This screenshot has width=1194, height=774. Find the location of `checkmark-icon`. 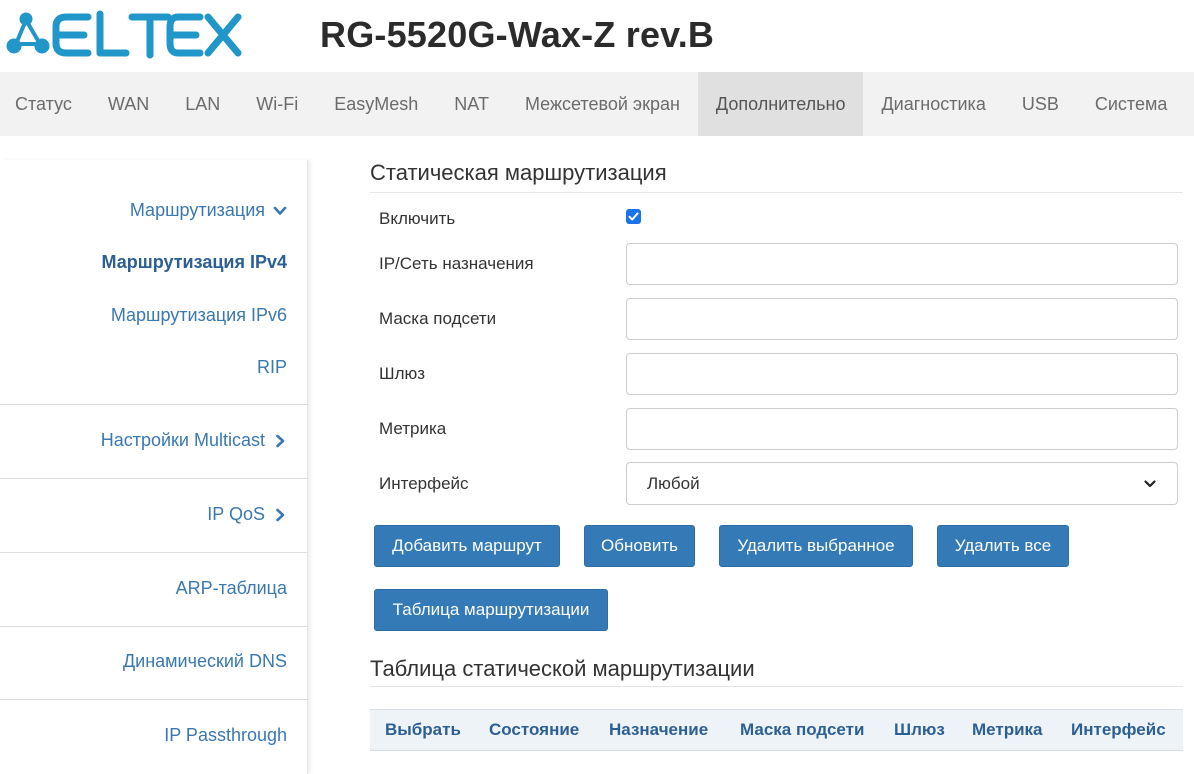

checkmark-icon is located at coordinates (633, 216).